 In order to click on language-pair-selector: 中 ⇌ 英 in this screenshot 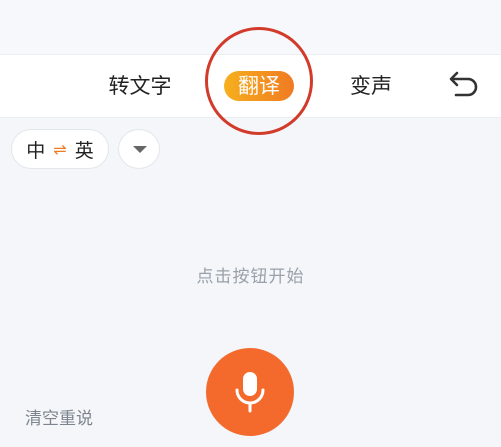, I will do `click(60, 149)`.